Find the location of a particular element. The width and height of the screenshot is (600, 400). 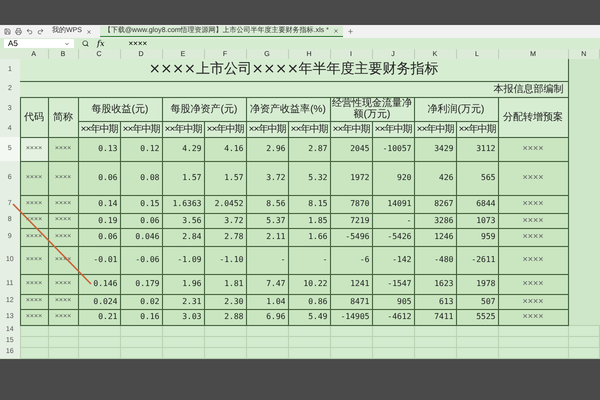

table-cell: -0.06 is located at coordinates (141, 260).